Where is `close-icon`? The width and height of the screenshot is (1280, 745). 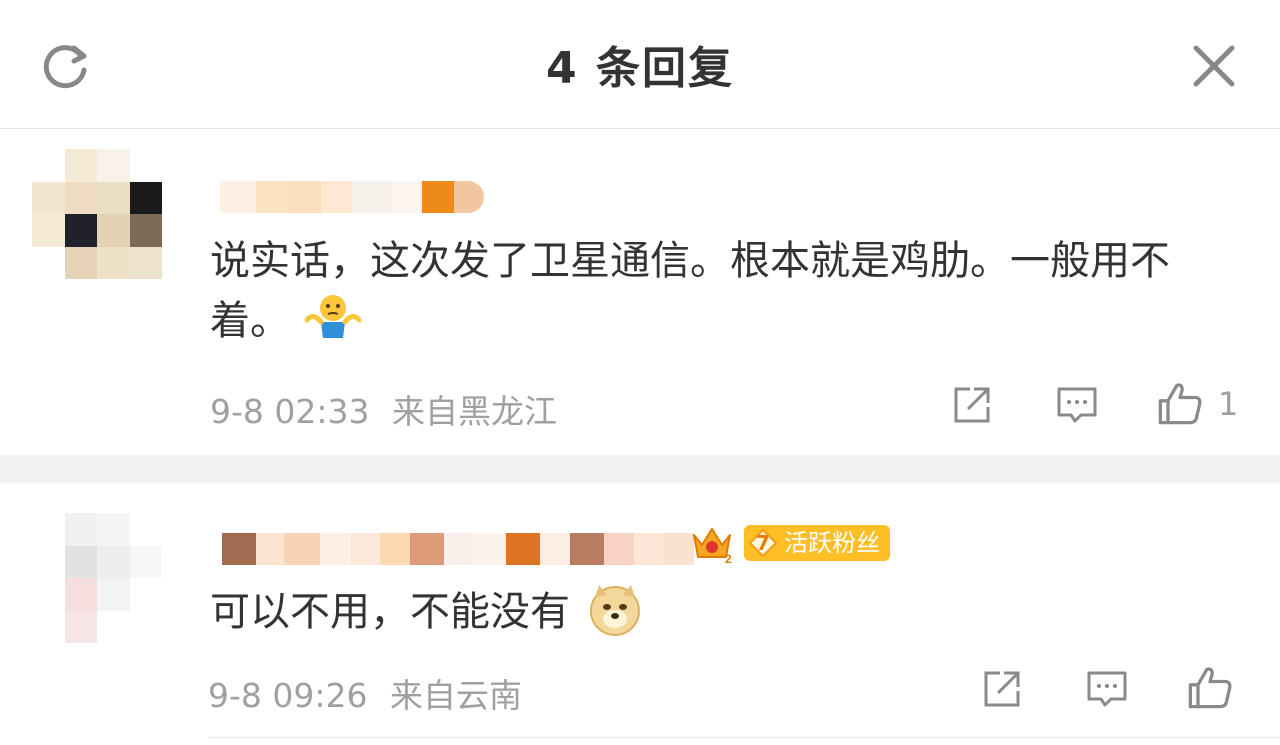 close-icon is located at coordinates (1214, 66).